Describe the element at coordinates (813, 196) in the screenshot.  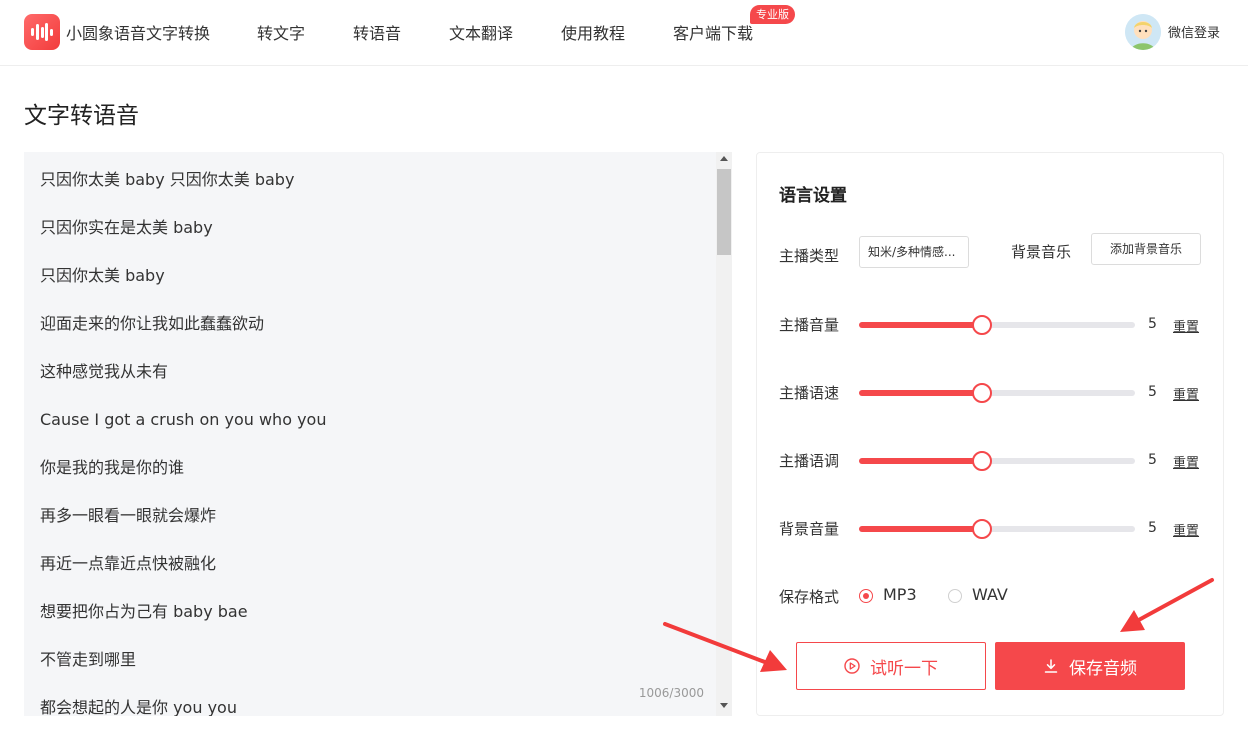
I see `settings-title: 语言设置` at that location.